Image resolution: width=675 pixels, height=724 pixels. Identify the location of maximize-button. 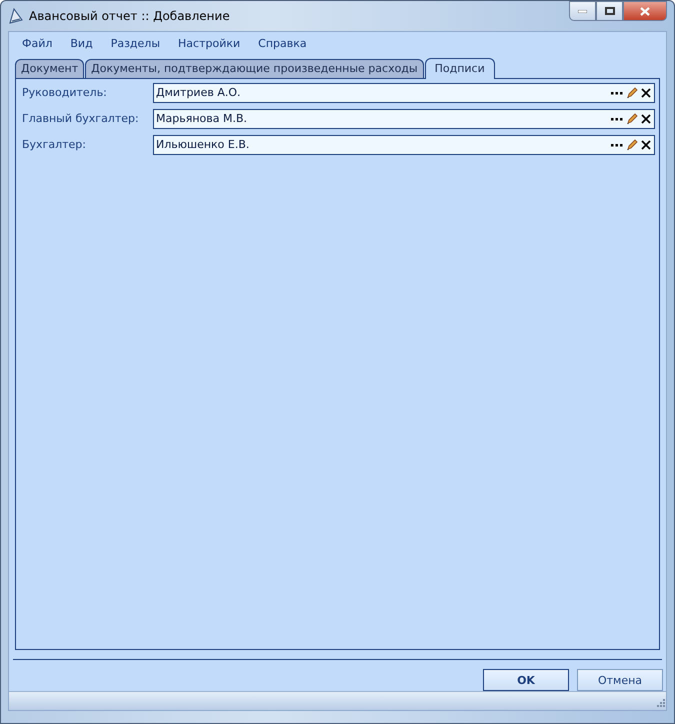
(609, 11).